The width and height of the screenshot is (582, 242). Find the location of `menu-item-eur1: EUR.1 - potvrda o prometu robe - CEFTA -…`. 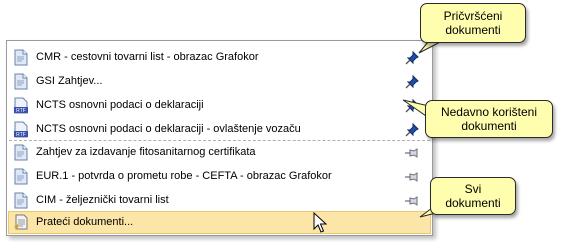

menu-item-eur1: EUR.1 - potvrda o prometu robe - CEFTA -… is located at coordinates (219, 176).